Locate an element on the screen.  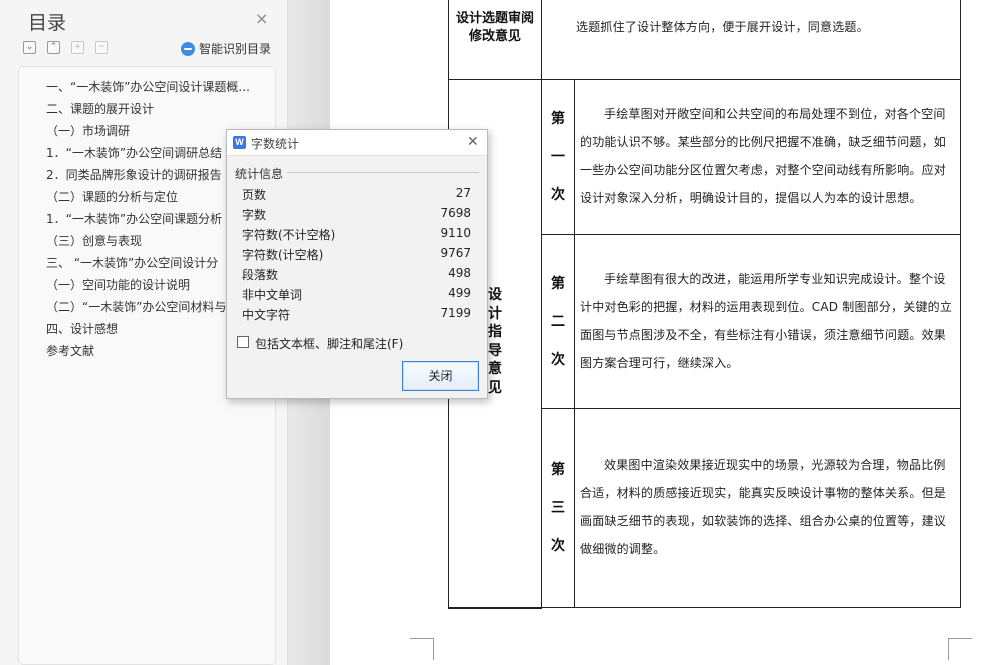
round-ordinal: 三 is located at coordinates (558, 508).